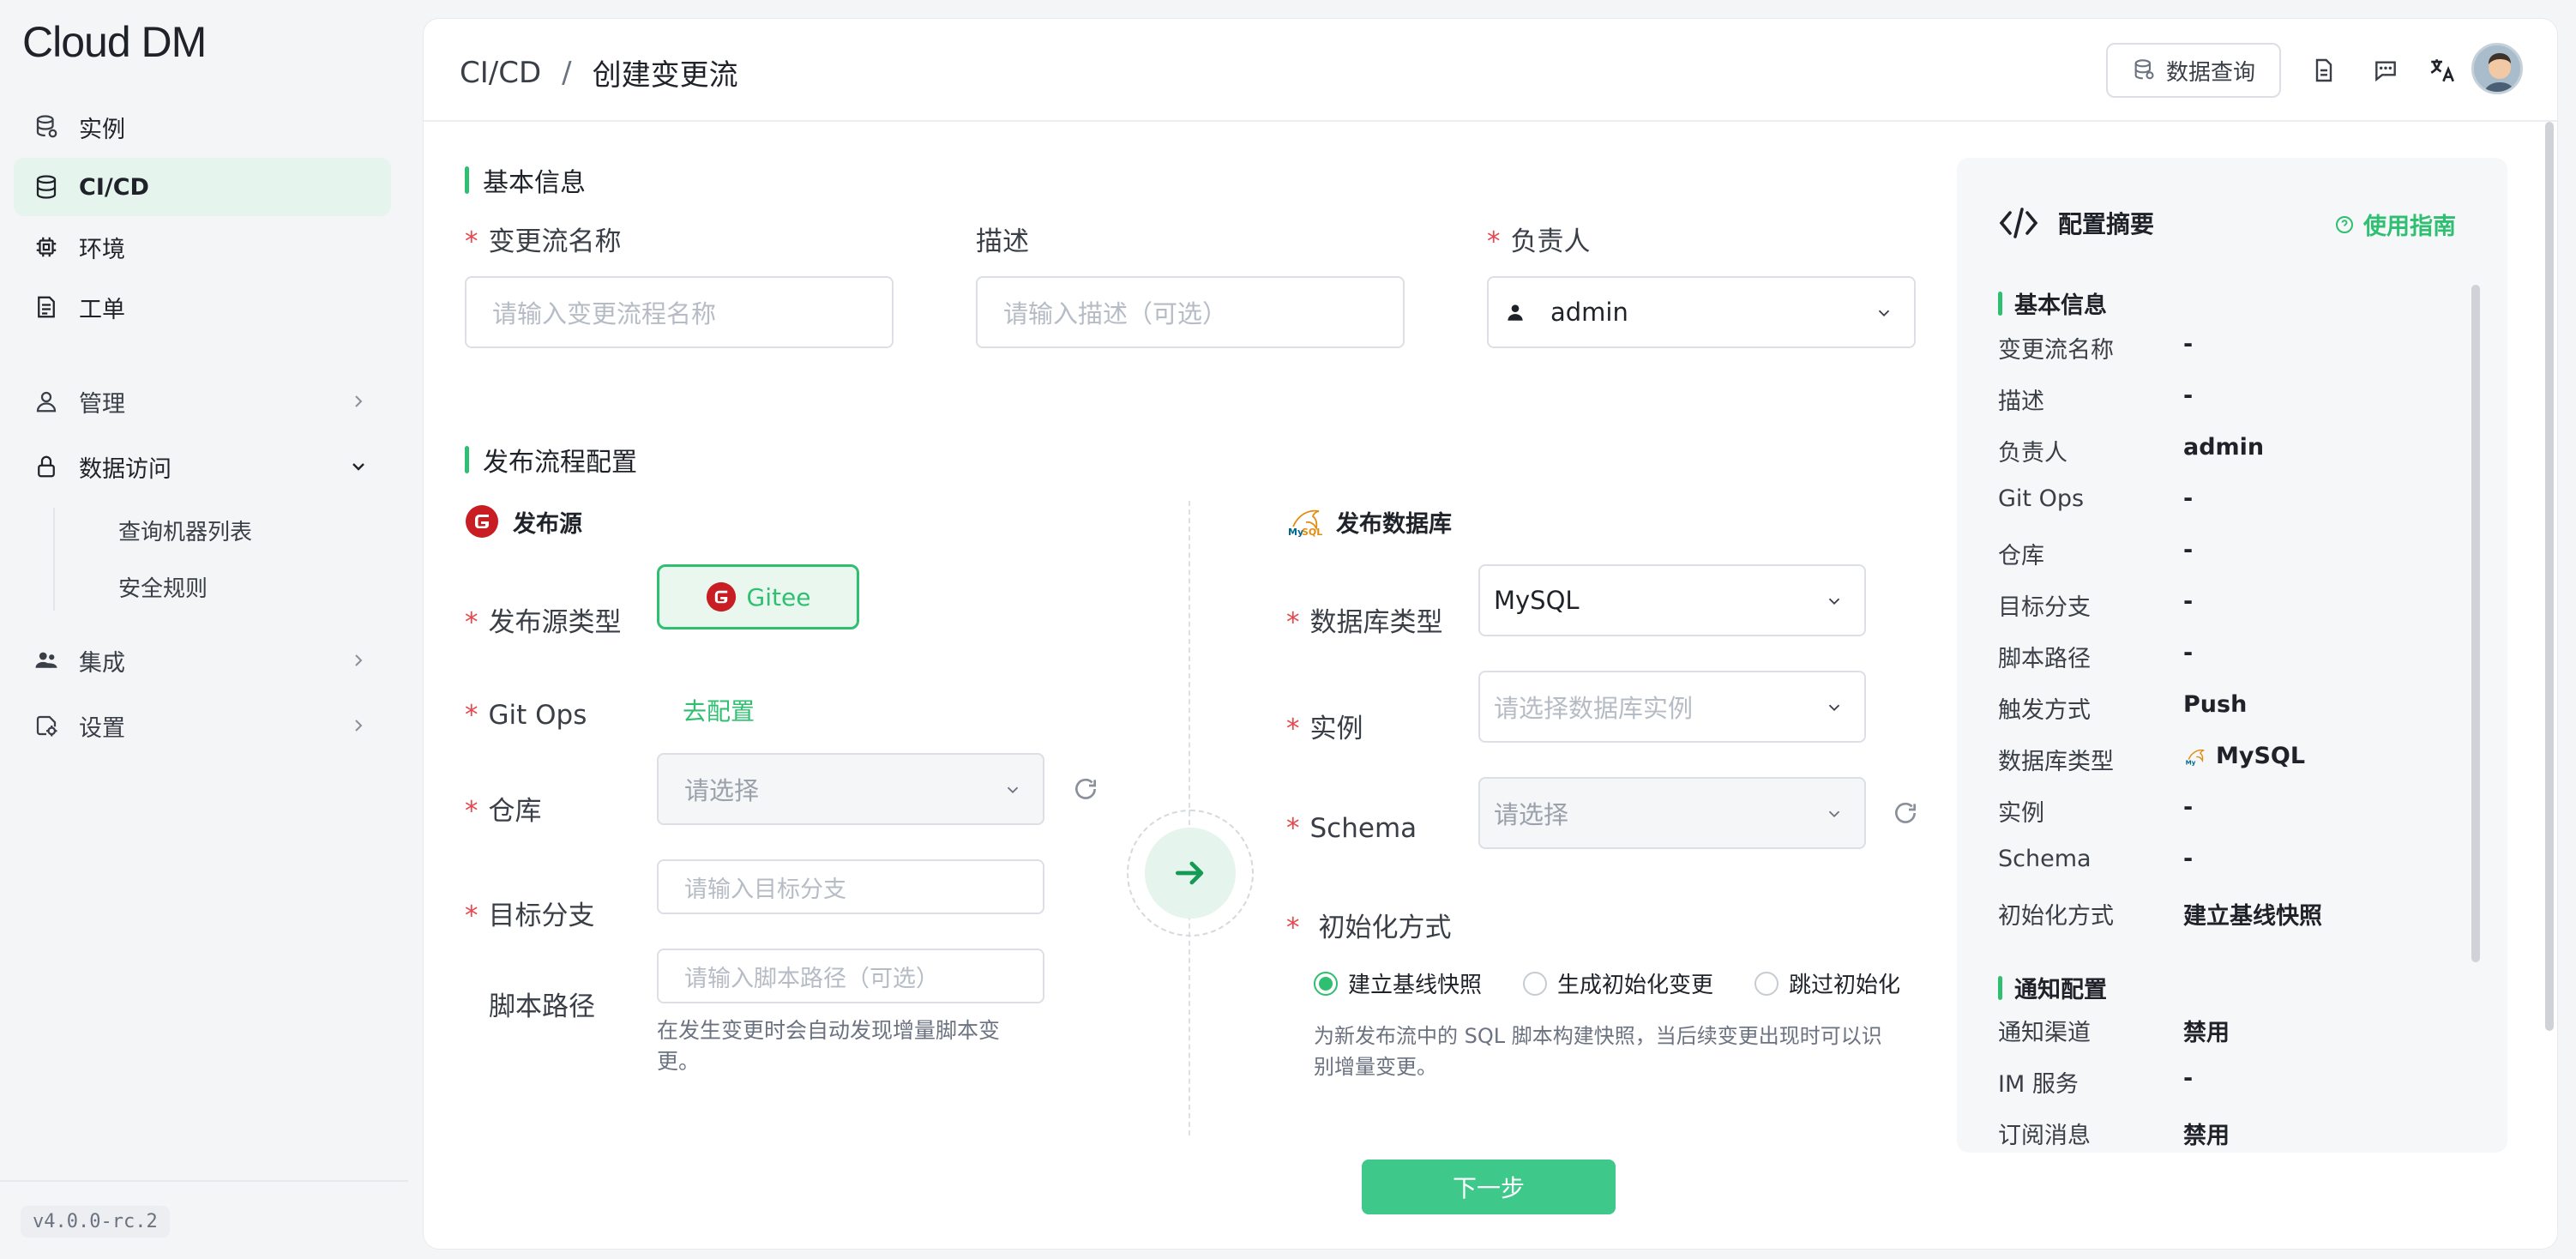 This screenshot has width=2576, height=1259. Describe the element at coordinates (850, 976) in the screenshot. I see `script-path-input: 请输入脚本路径（可选）` at that location.